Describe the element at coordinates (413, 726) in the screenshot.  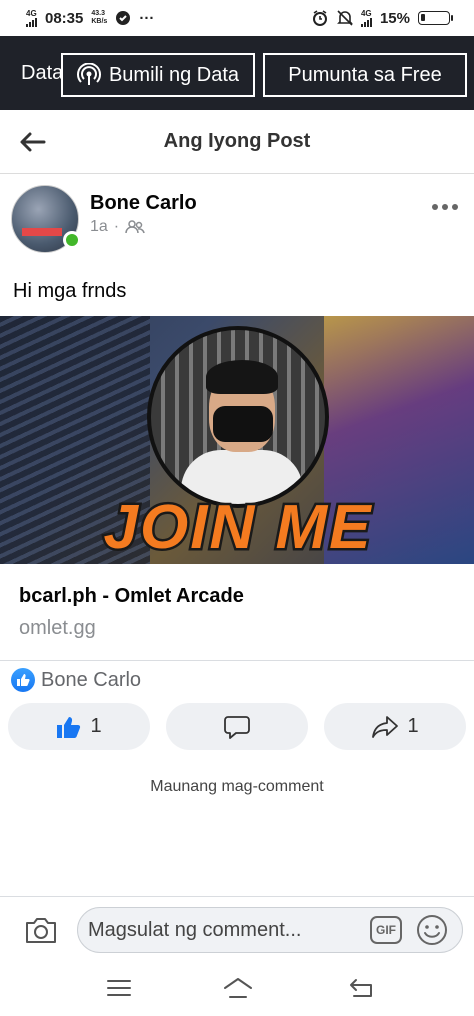
I see `share-count: 1` at that location.